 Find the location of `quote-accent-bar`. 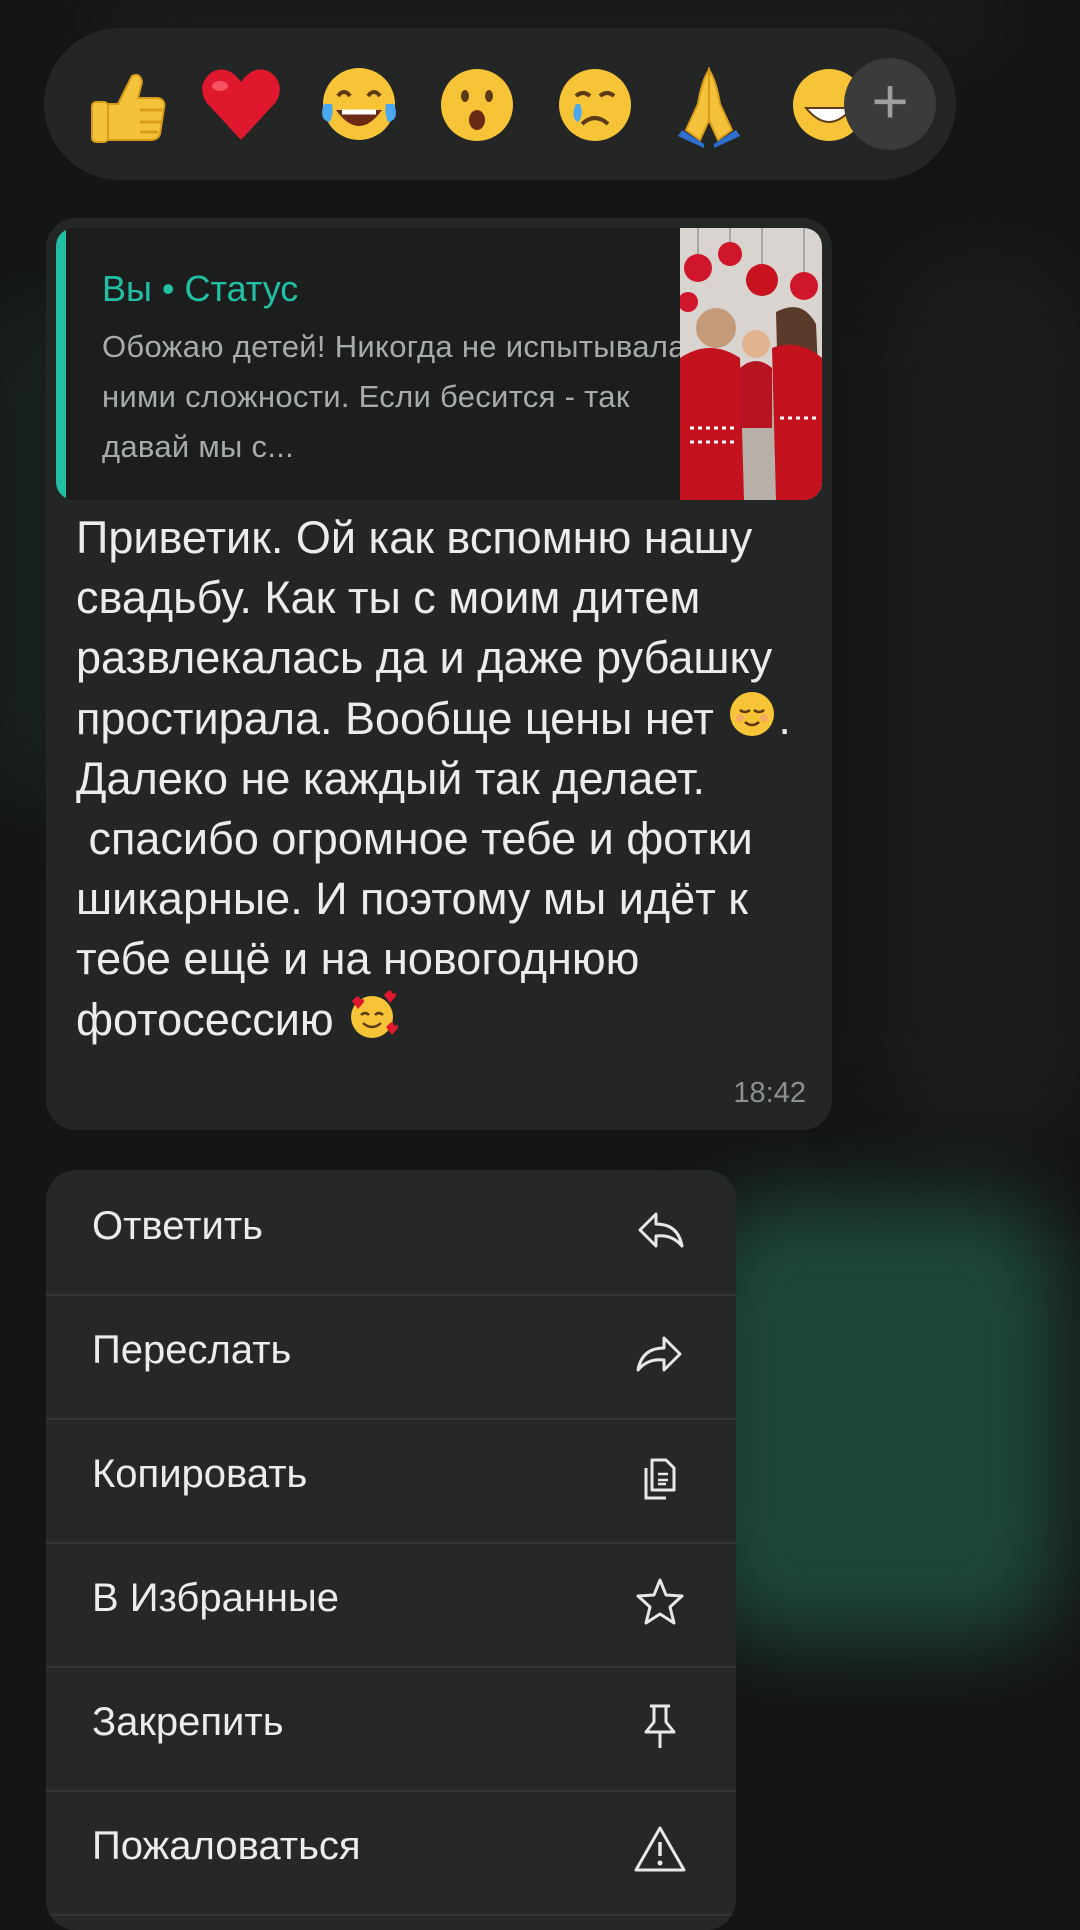

quote-accent-bar is located at coordinates (61, 364).